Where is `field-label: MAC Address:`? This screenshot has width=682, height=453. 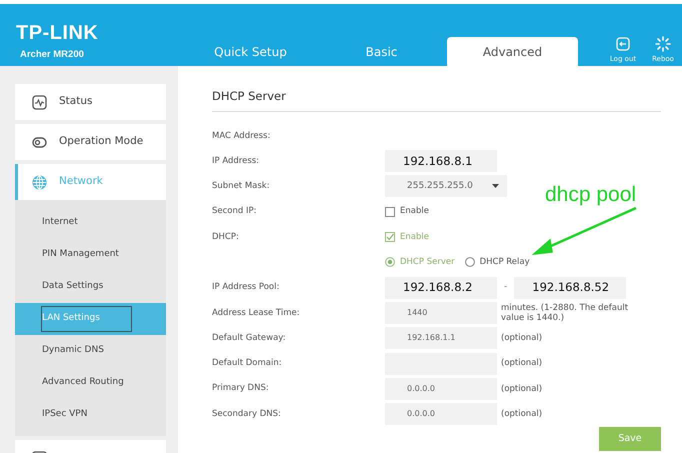
field-label: MAC Address: is located at coordinates (242, 136).